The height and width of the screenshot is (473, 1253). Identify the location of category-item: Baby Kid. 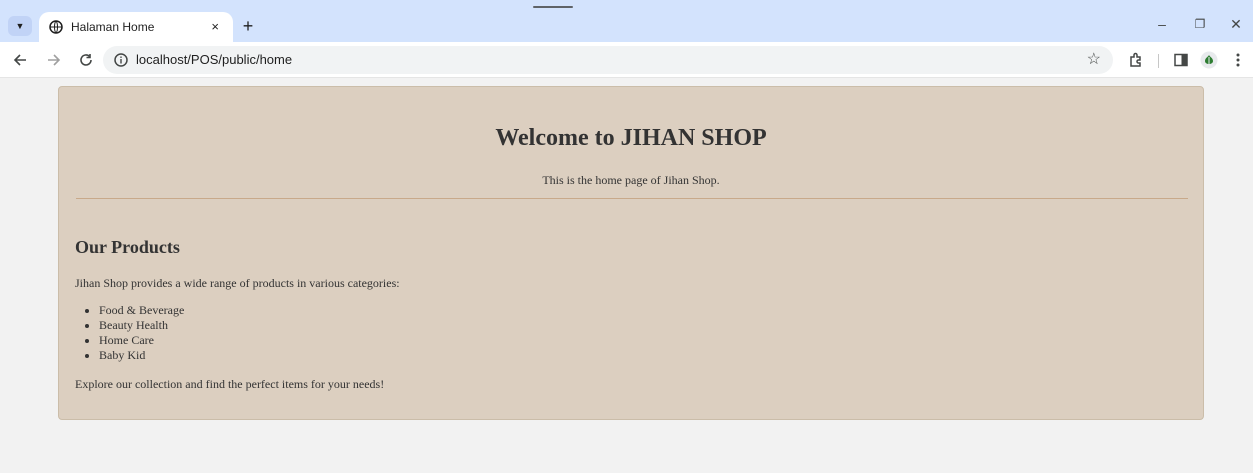
(141, 355).